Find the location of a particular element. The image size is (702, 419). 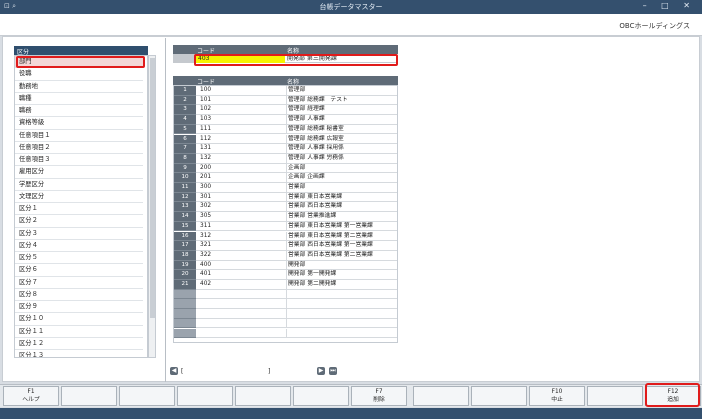

table-row: 6 112 管理部 総務課 広報室 is located at coordinates (285, 139).